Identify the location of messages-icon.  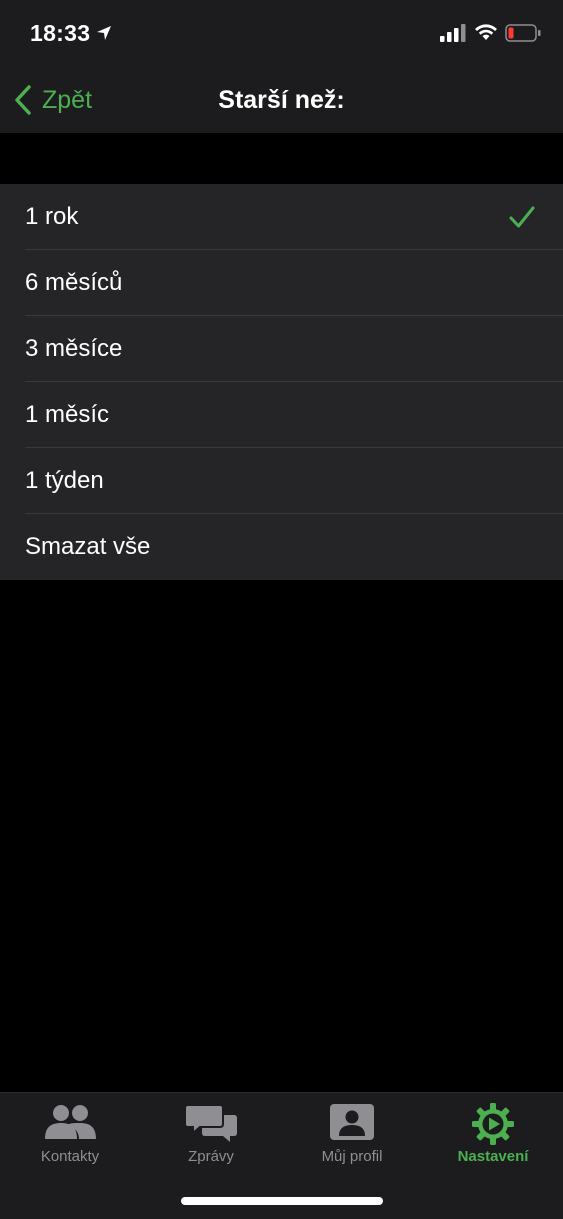
(210, 1123).